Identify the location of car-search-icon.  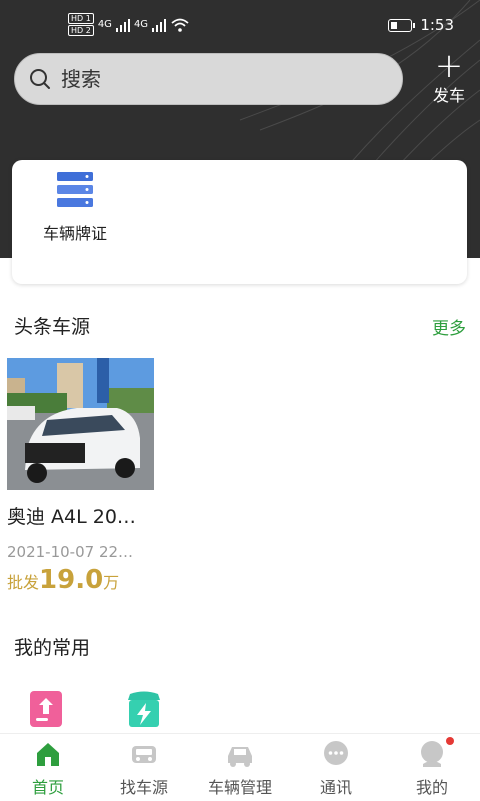
(144, 754).